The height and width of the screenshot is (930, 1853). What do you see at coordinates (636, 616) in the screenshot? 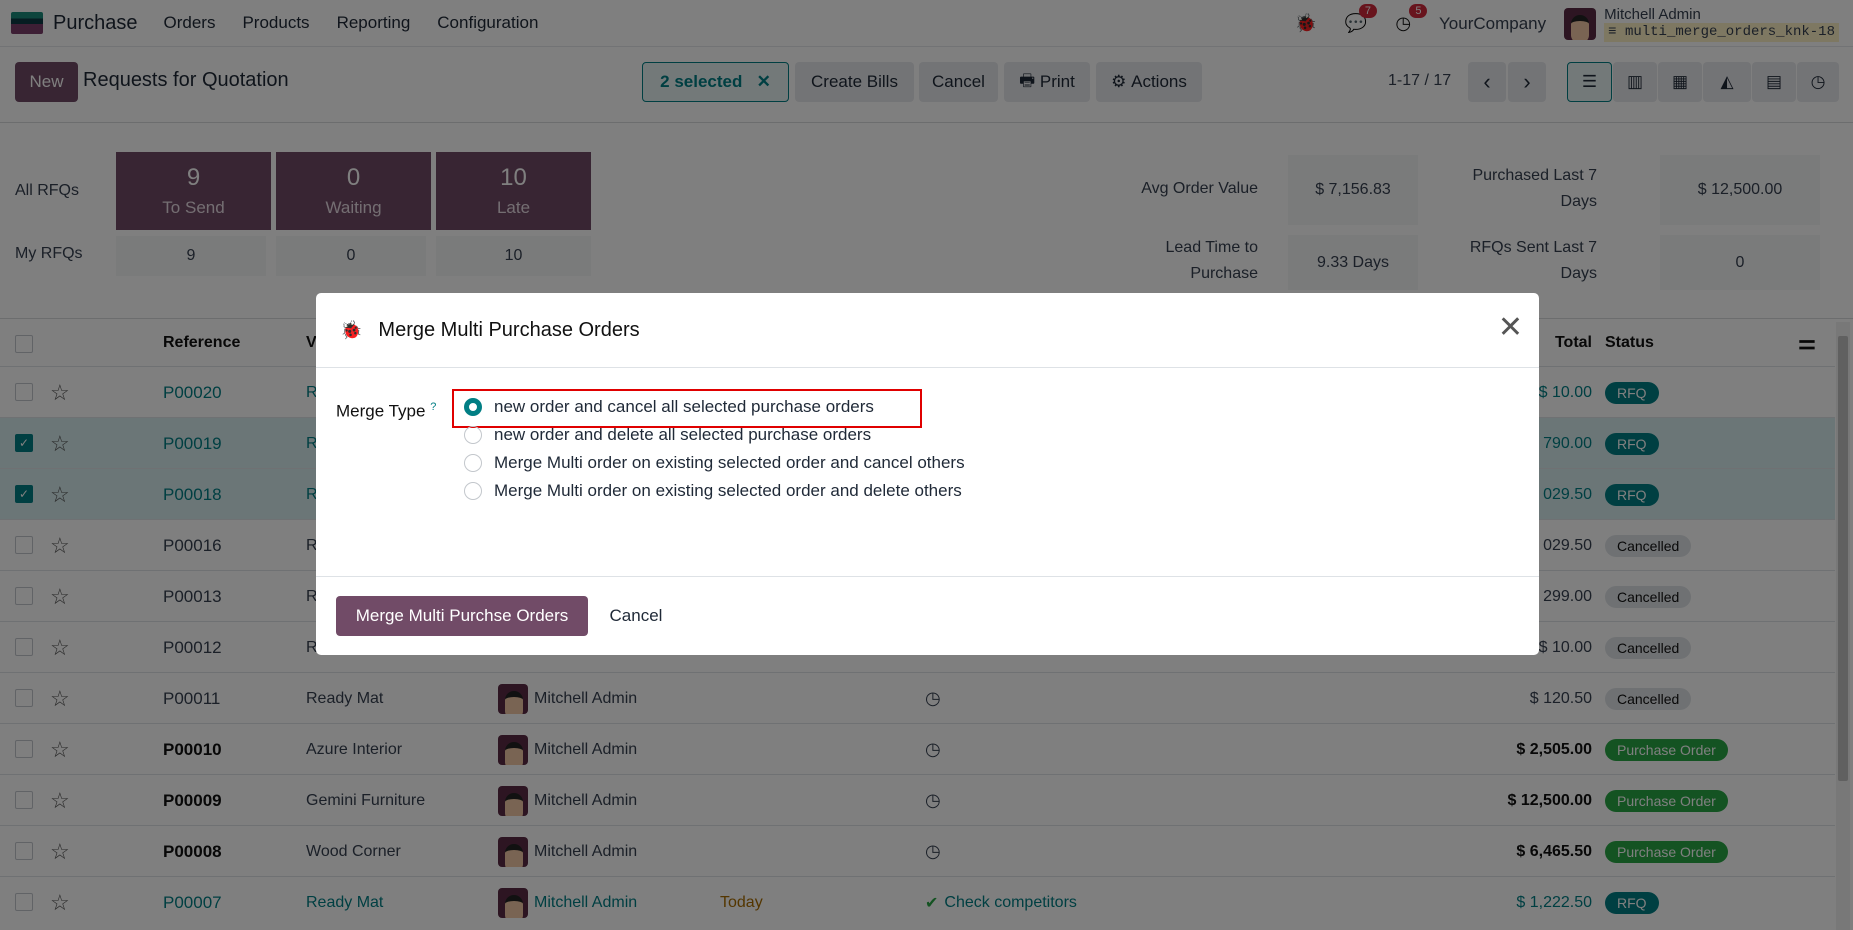
I see `dialog-cancel-button: Cancel` at bounding box center [636, 616].